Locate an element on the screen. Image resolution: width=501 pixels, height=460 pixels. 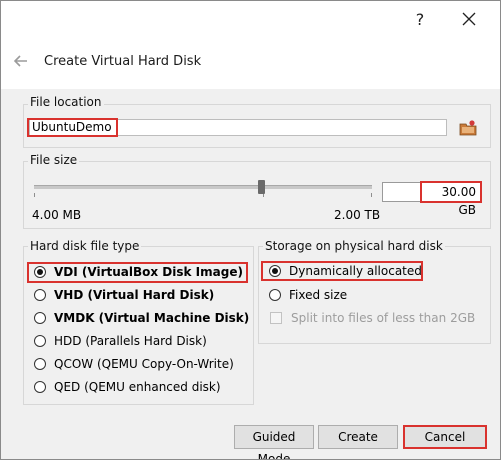
disk-type-option-qed: QED (QEMU enhanced disk) is located at coordinates (127, 387).